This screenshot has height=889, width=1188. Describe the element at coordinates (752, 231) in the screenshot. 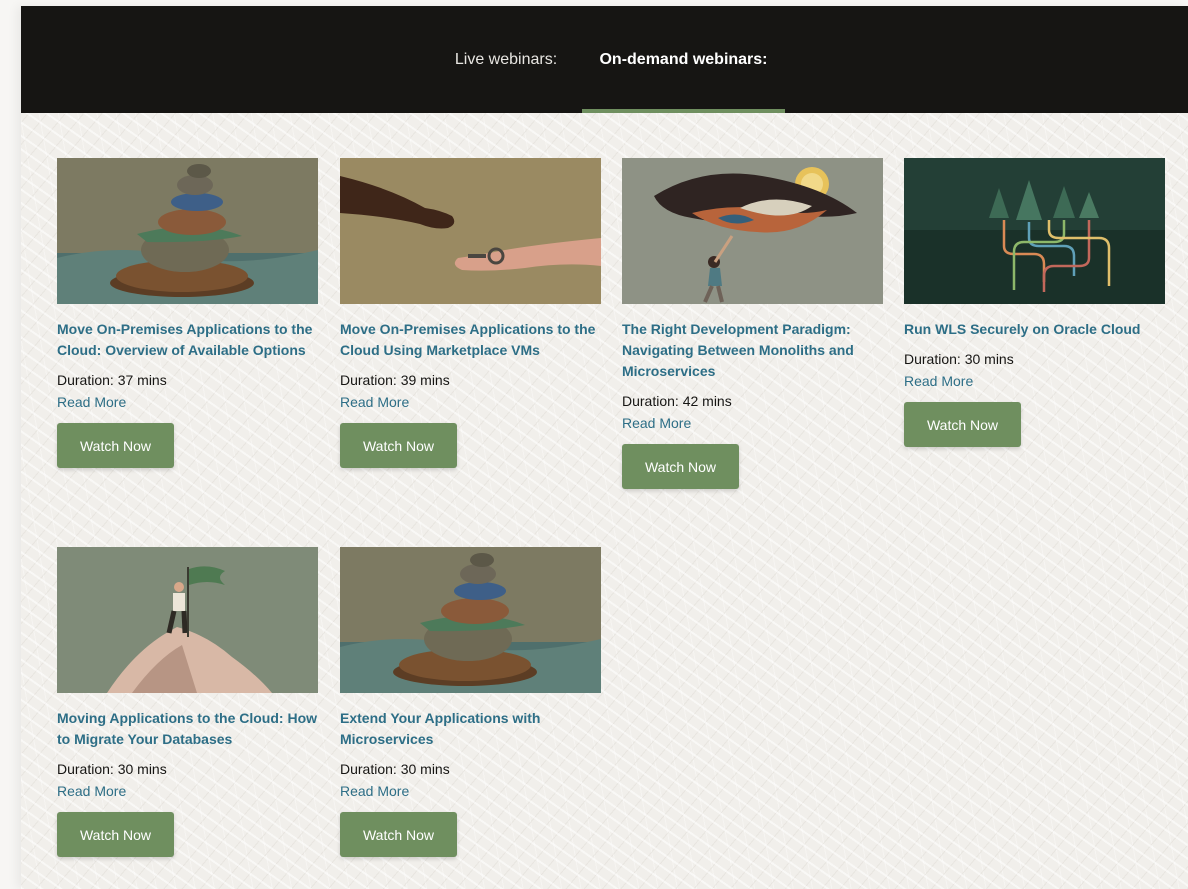

I see `floating-island-image` at that location.